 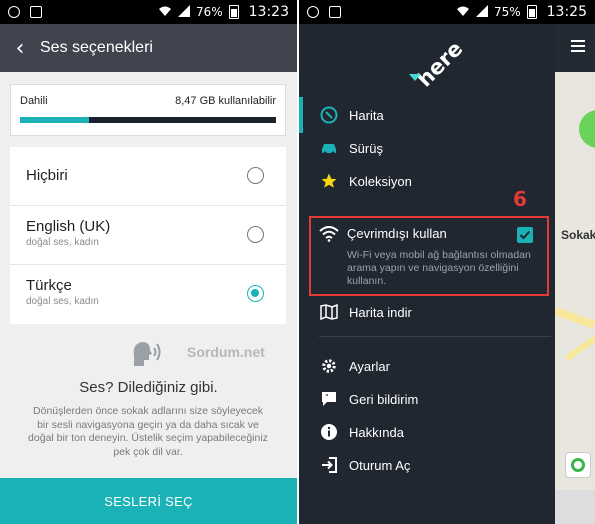 What do you see at coordinates (575, 274) in the screenshot?
I see `map-preview: Sokak` at bounding box center [575, 274].